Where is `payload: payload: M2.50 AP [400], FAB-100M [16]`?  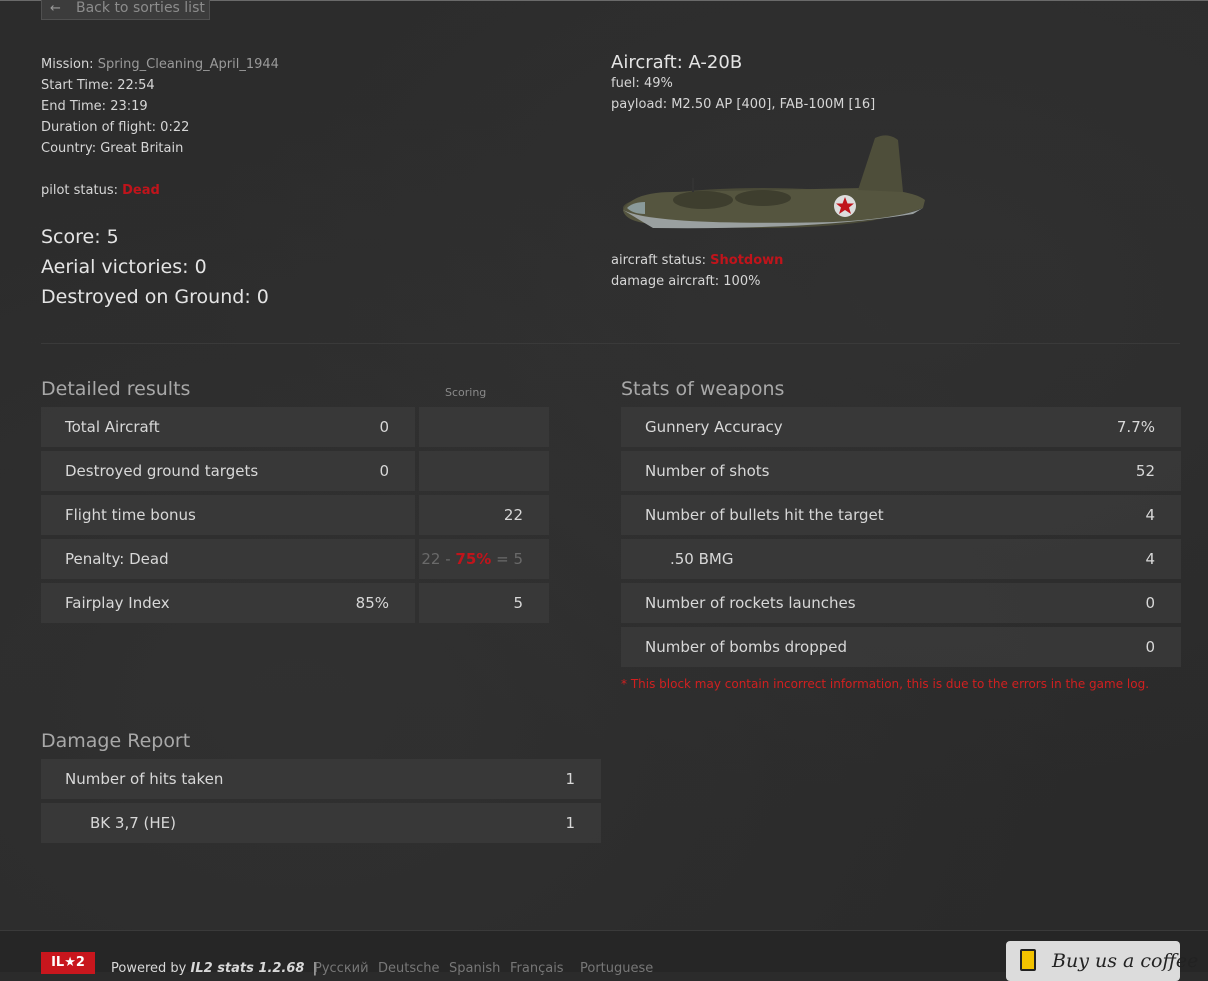 payload: payload: M2.50 AP [400], FAB-100M [16] is located at coordinates (743, 104).